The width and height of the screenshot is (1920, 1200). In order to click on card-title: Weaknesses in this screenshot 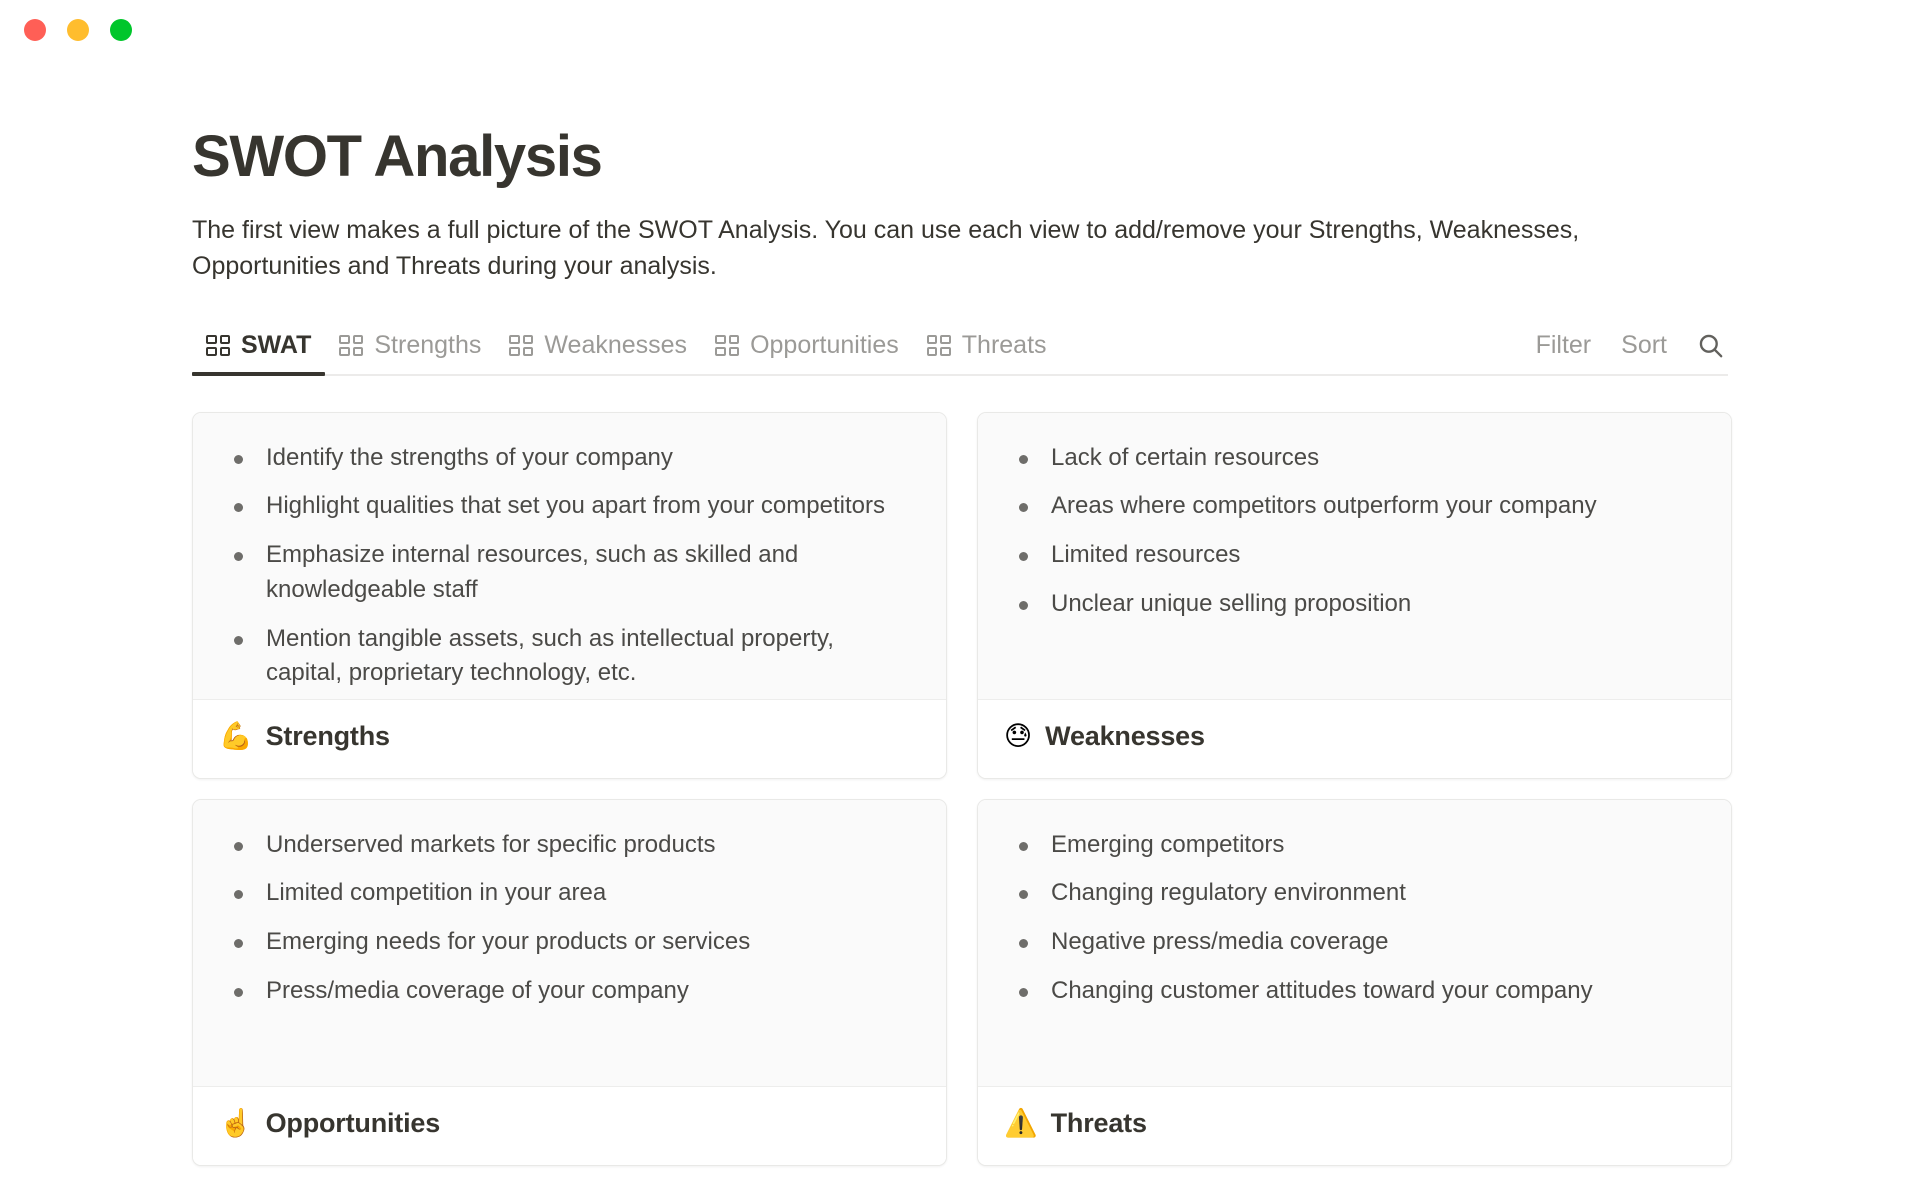, I will do `click(1125, 736)`.